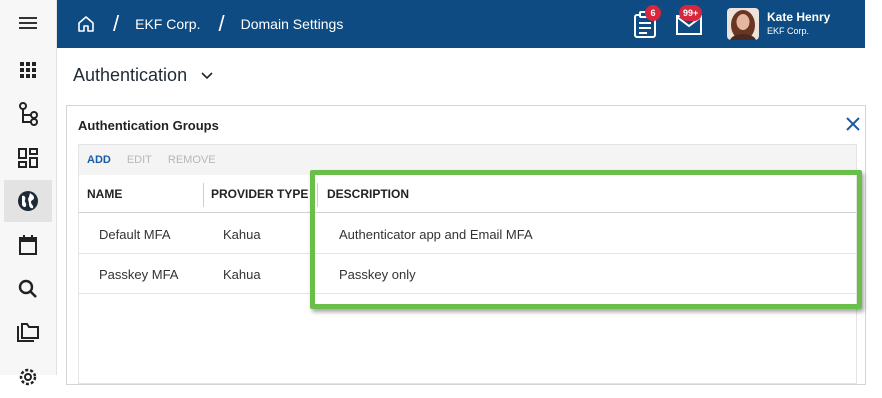 This screenshot has height=398, width=882. I want to click on settings-button, so click(28, 377).